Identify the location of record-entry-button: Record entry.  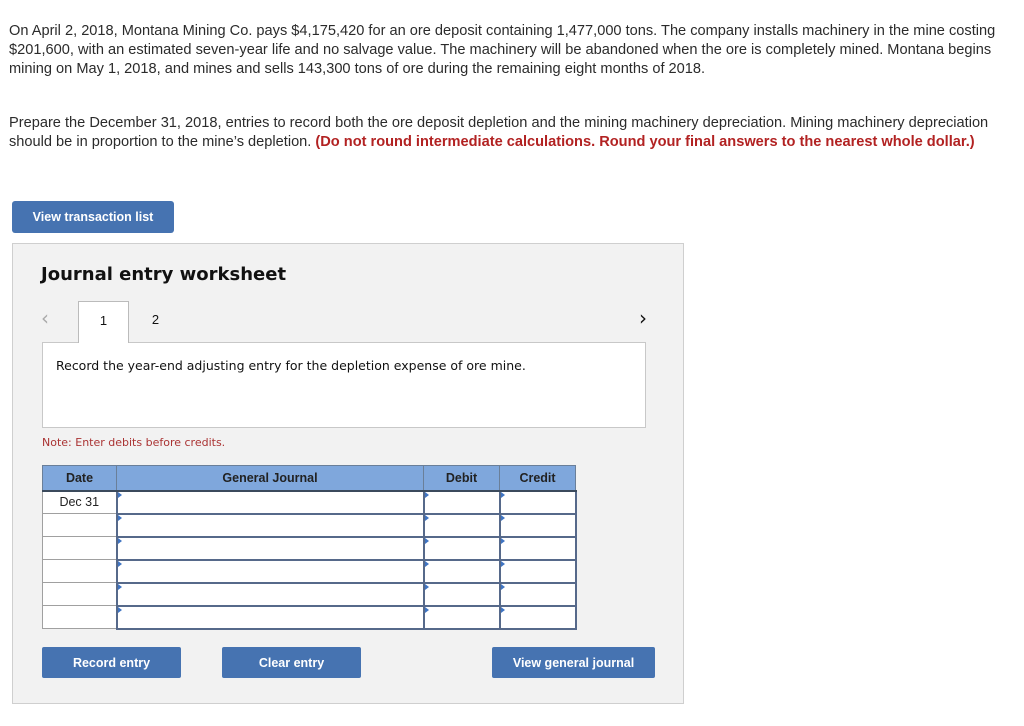
(111, 662).